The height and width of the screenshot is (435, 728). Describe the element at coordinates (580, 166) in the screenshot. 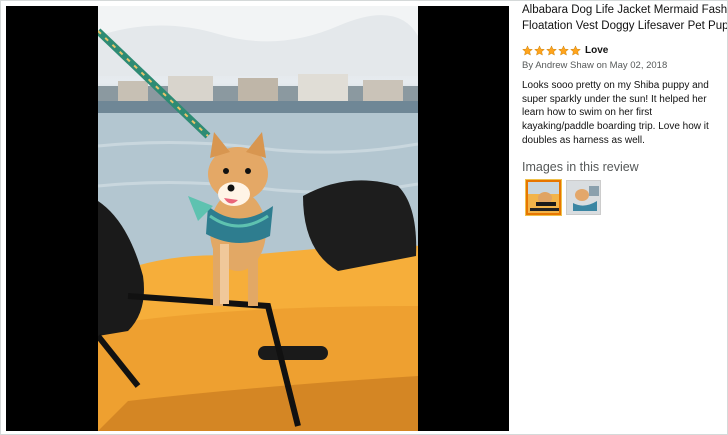

I see `images-section-title: Images in this review` at that location.